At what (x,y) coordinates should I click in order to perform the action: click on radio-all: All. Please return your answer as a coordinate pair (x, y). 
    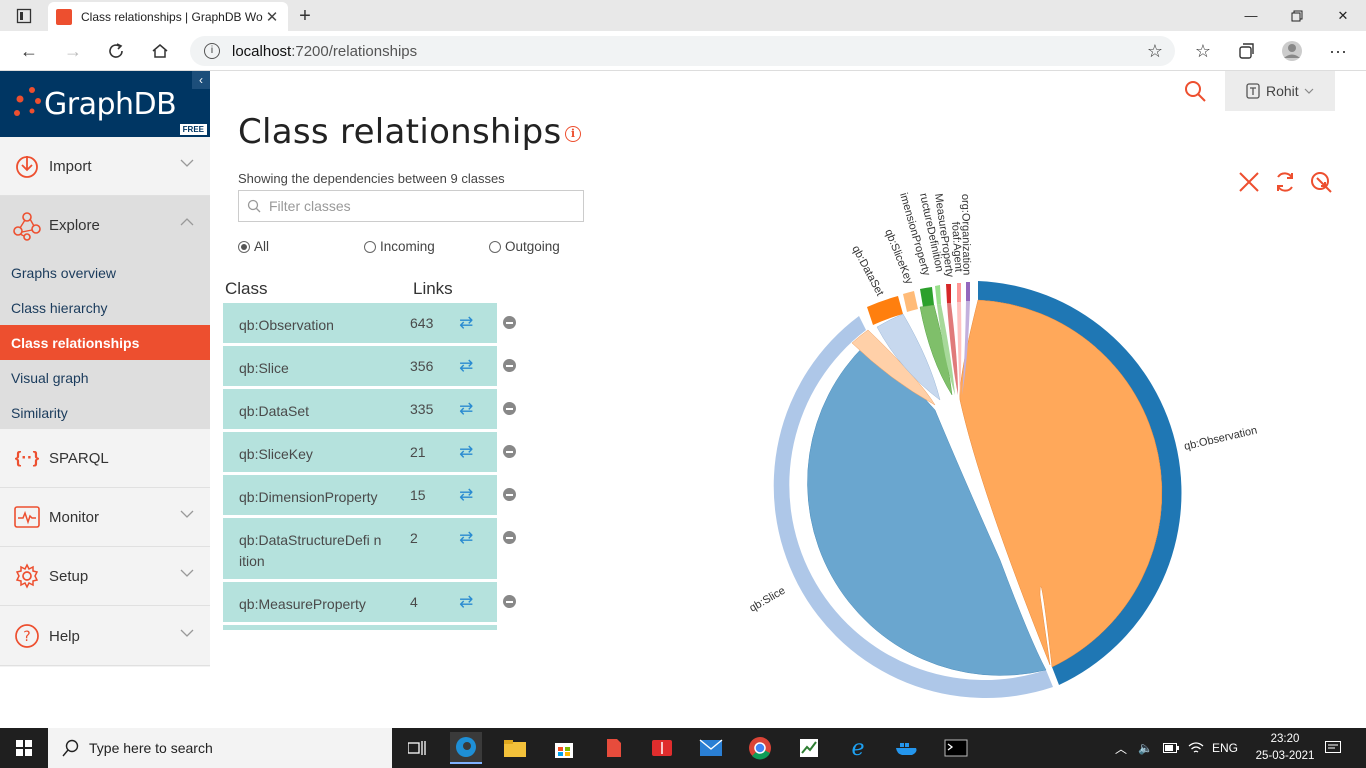
    Looking at the image, I should click on (253, 246).